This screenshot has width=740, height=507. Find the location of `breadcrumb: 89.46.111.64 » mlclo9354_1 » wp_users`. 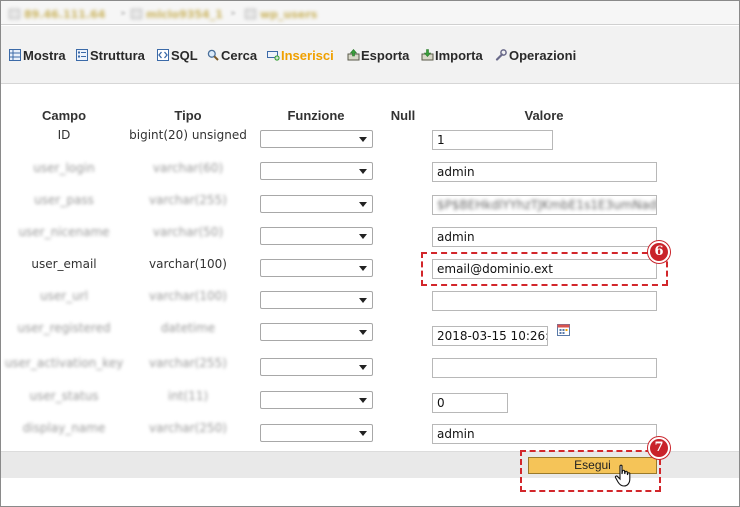

breadcrumb: 89.46.111.64 » mlclo9354_1 » wp_users is located at coordinates (370, 13).